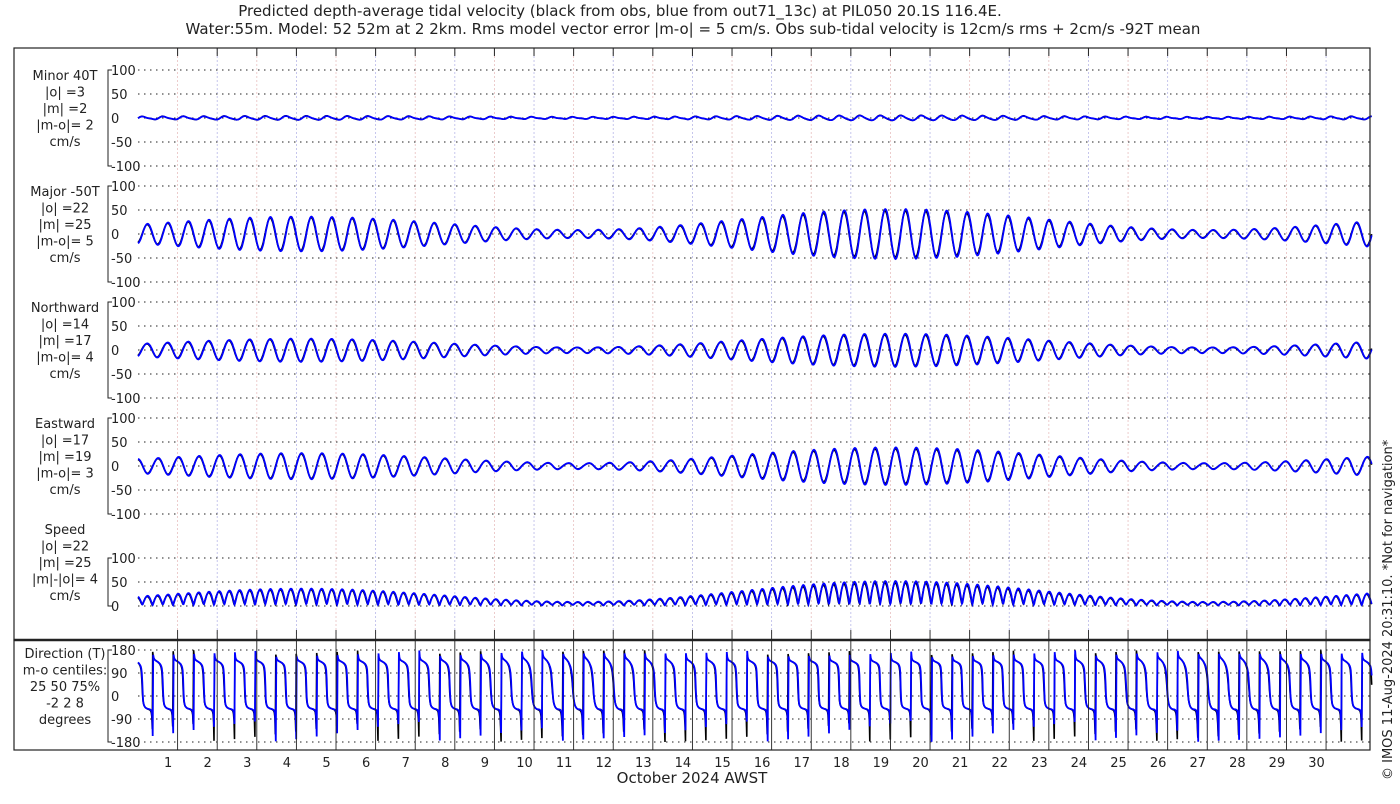 The width and height of the screenshot is (1400, 804). Describe the element at coordinates (1197, 763) in the screenshot. I see `x-tick-label: 27` at that location.